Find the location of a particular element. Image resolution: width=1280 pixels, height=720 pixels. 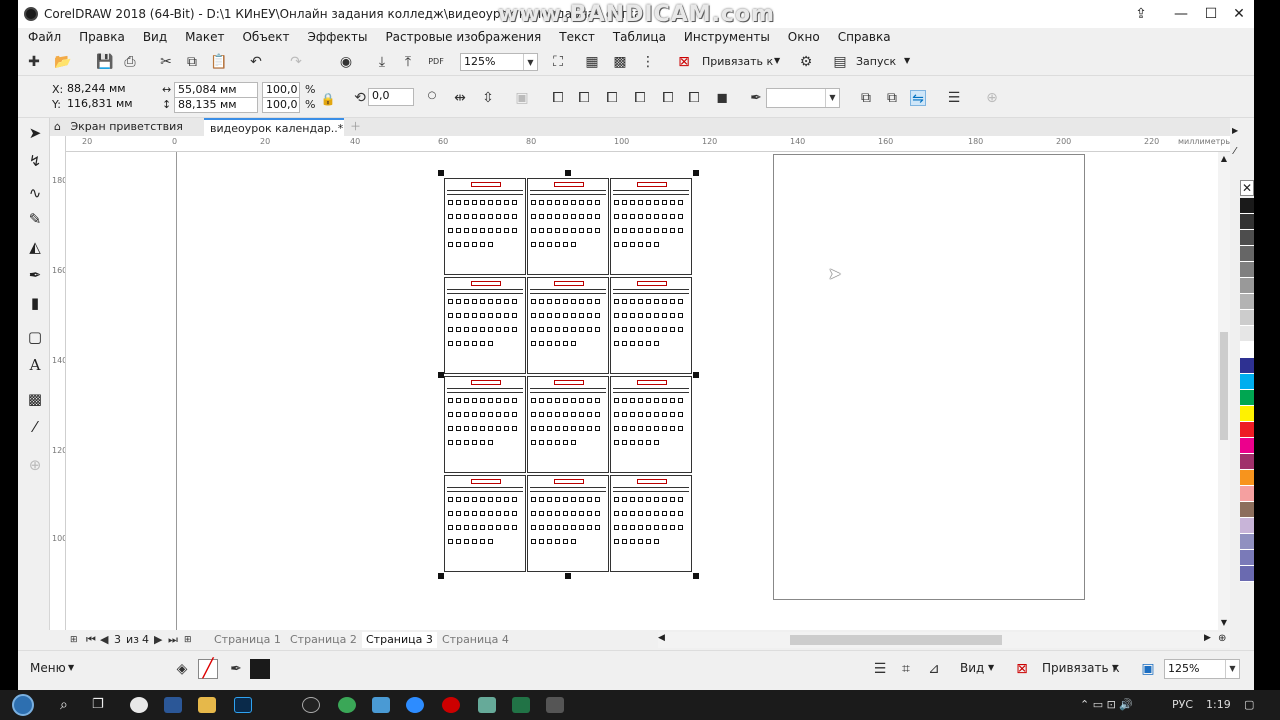

quick-customize-icon: ⇋ is located at coordinates (918, 98).